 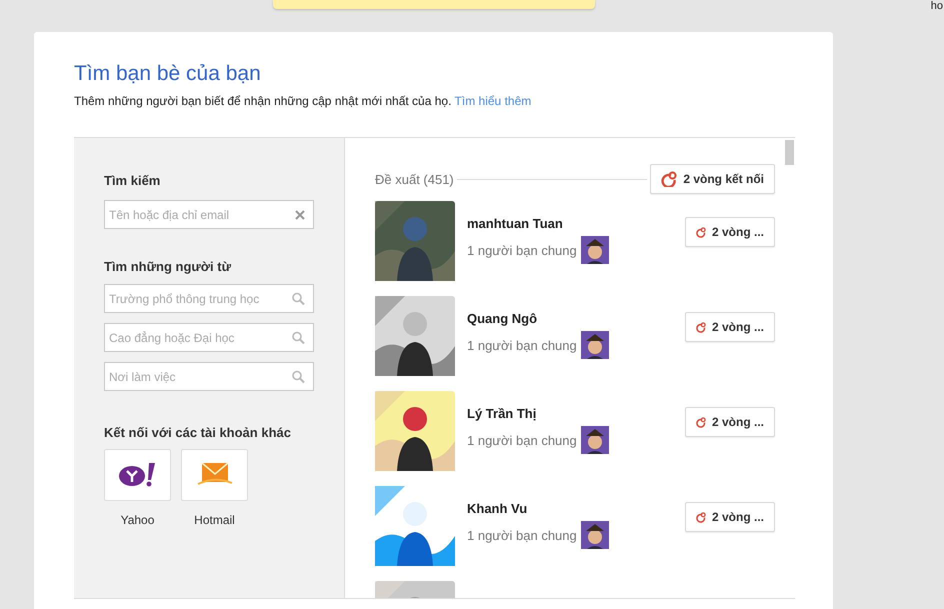 What do you see at coordinates (414, 179) in the screenshot?
I see `suggestions-heading: Đề xuất (451)` at bounding box center [414, 179].